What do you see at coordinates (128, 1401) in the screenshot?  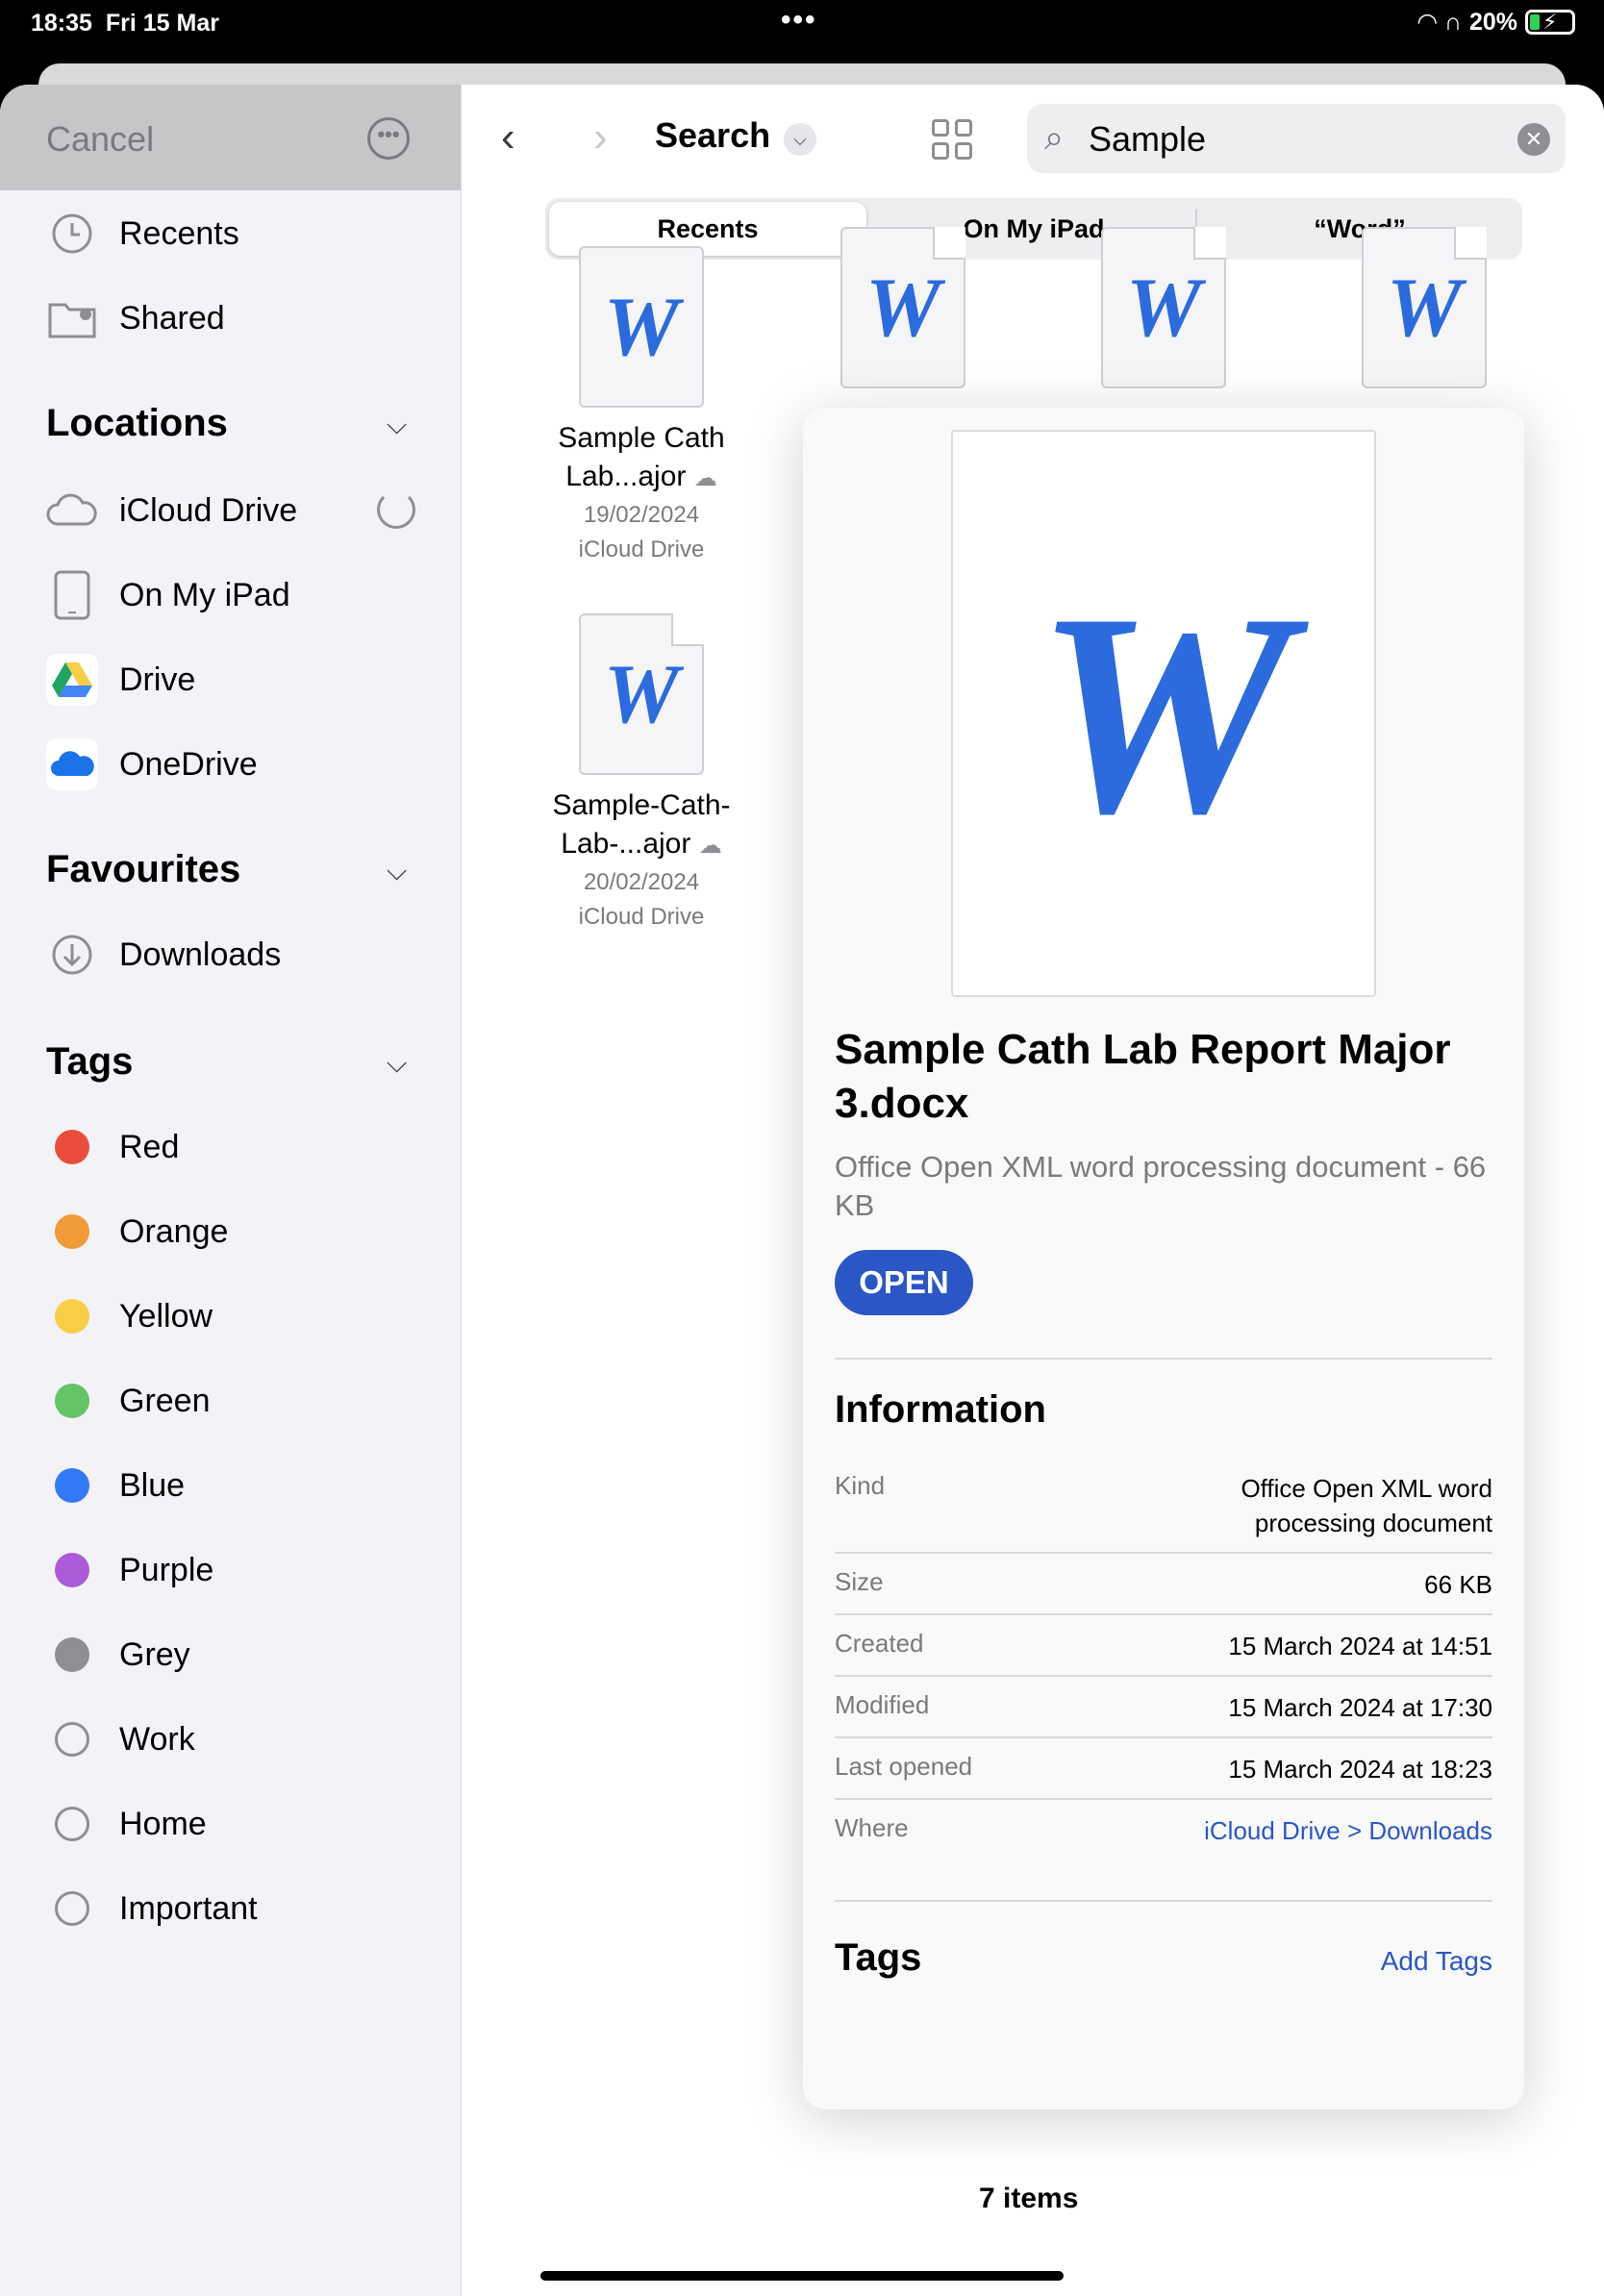 I see `sidebar-tag-green: Green` at bounding box center [128, 1401].